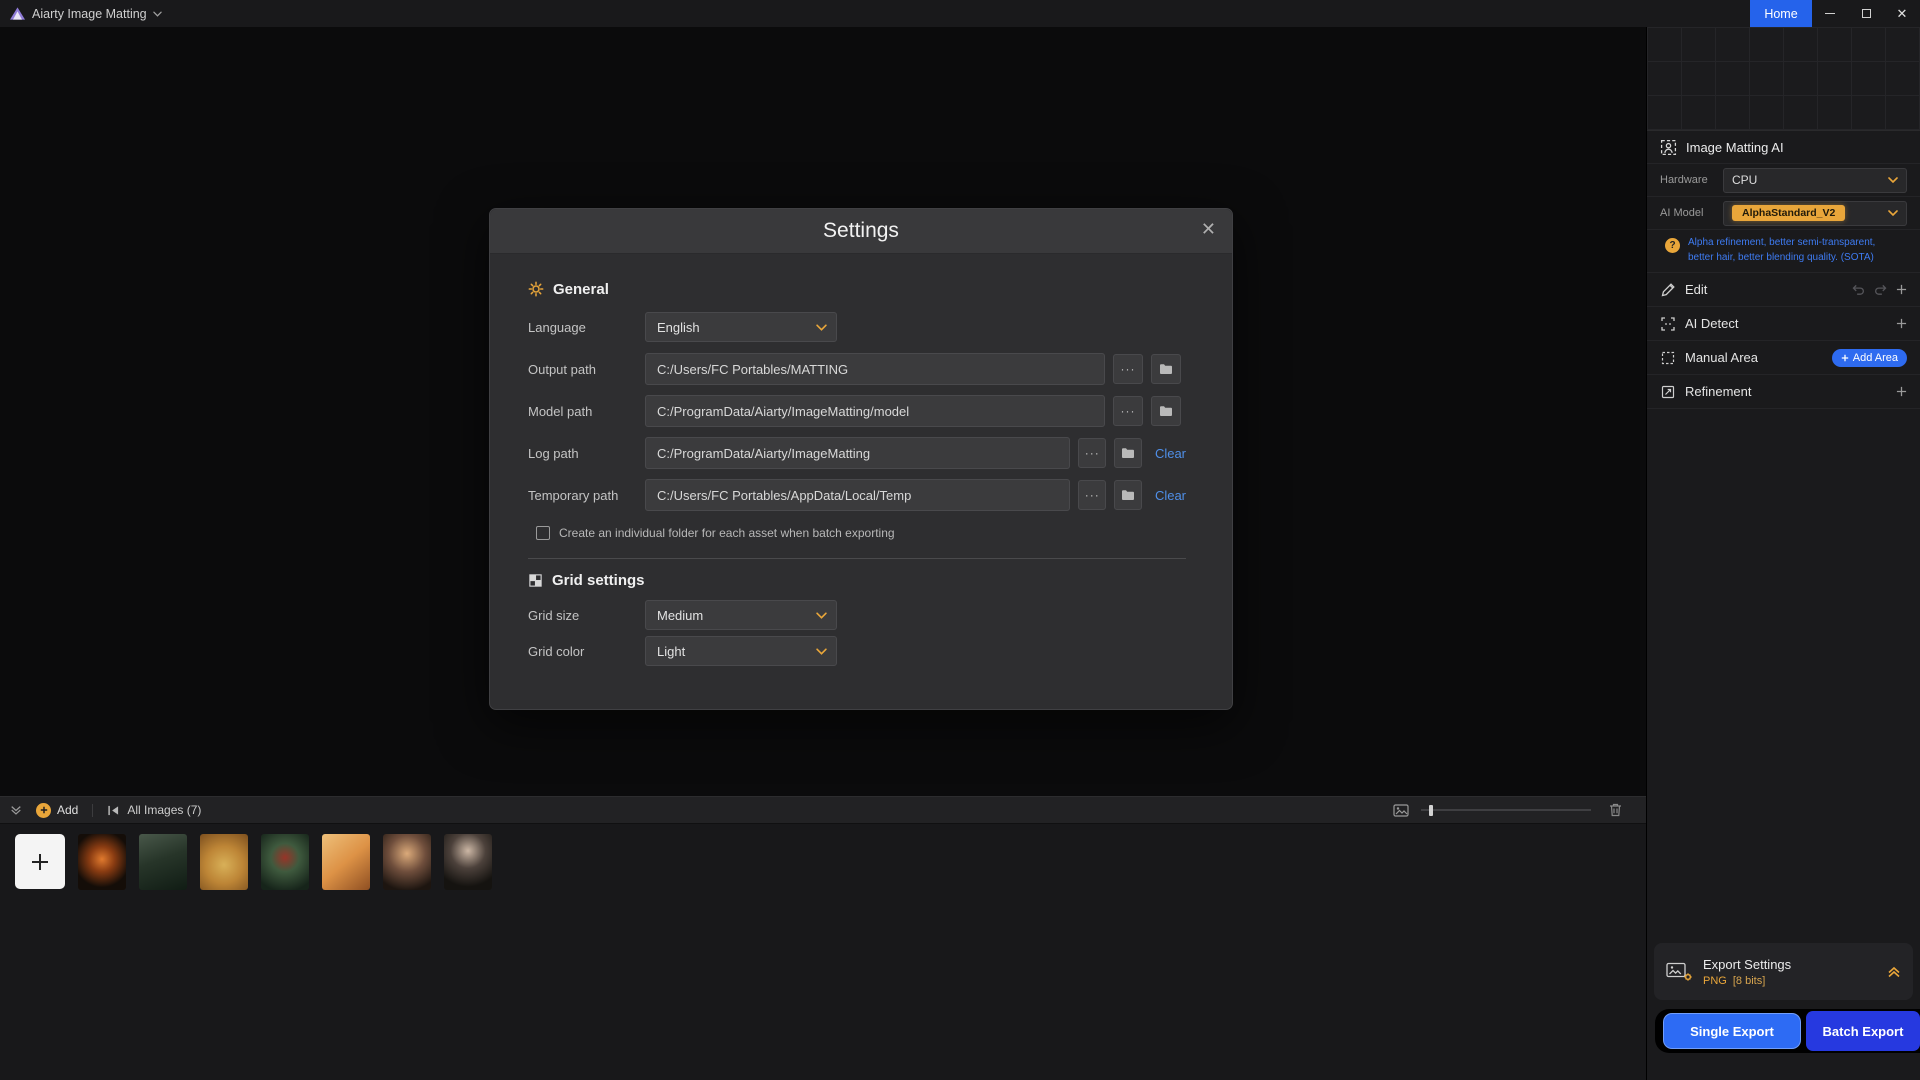 The image size is (1920, 1080). Describe the element at coordinates (1679, 971) in the screenshot. I see `export-settings-icon` at that location.